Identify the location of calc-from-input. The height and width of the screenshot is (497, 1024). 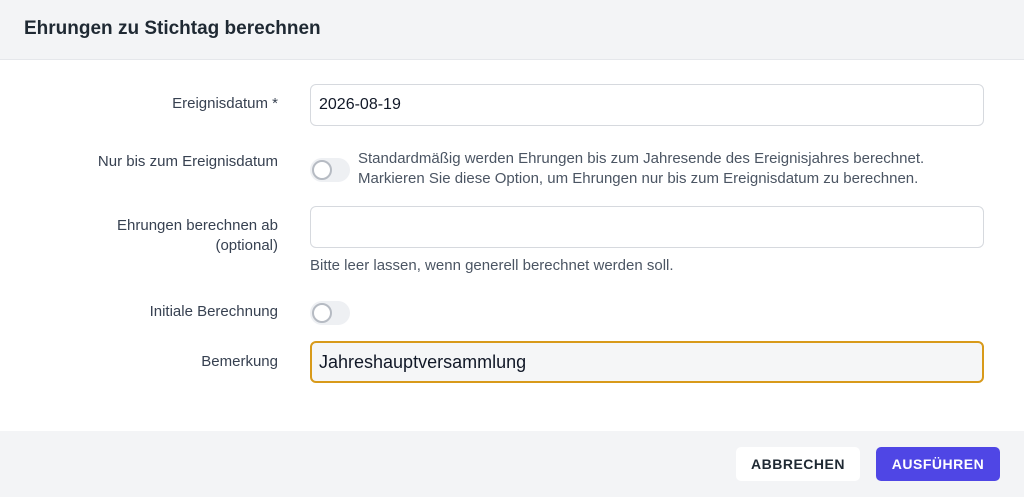
(647, 227).